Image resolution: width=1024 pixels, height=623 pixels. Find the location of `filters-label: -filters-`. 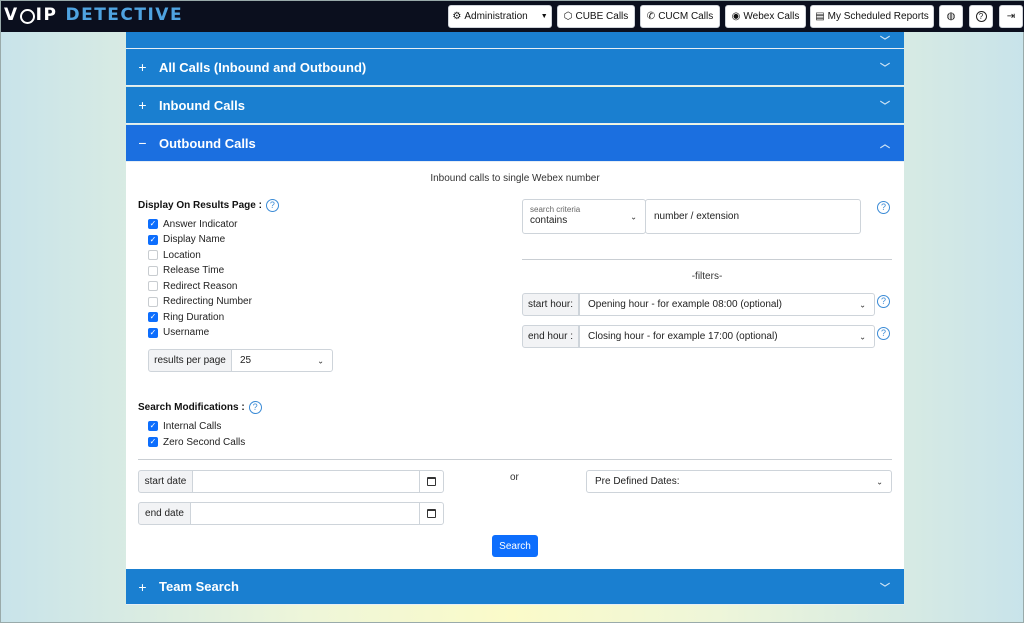

filters-label: -filters- is located at coordinates (707, 276).